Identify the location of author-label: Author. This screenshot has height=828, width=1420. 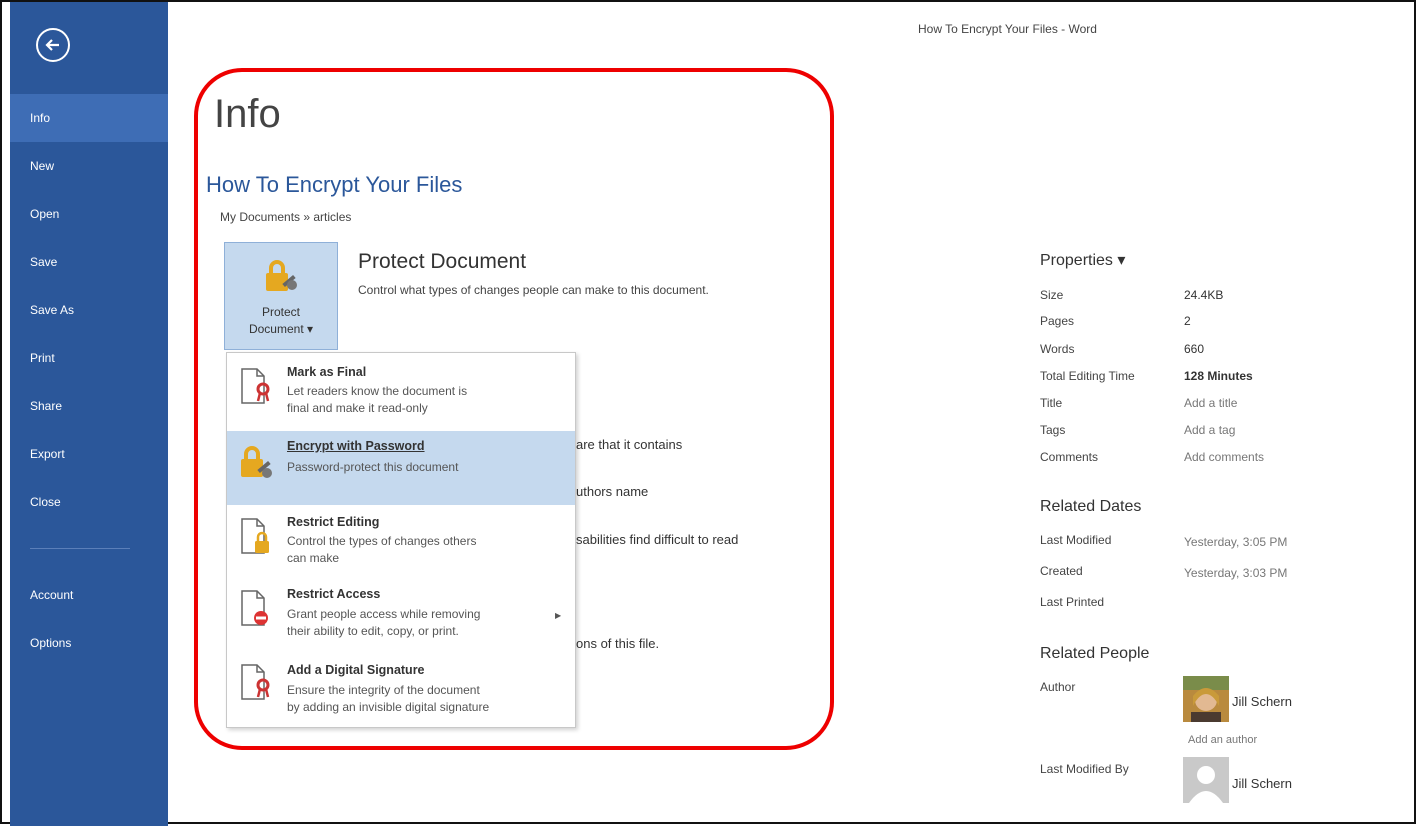
(1058, 687).